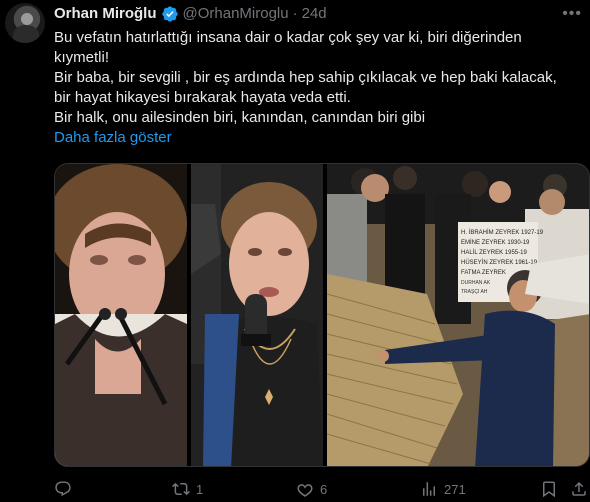  I want to click on views-count: 271, so click(455, 489).